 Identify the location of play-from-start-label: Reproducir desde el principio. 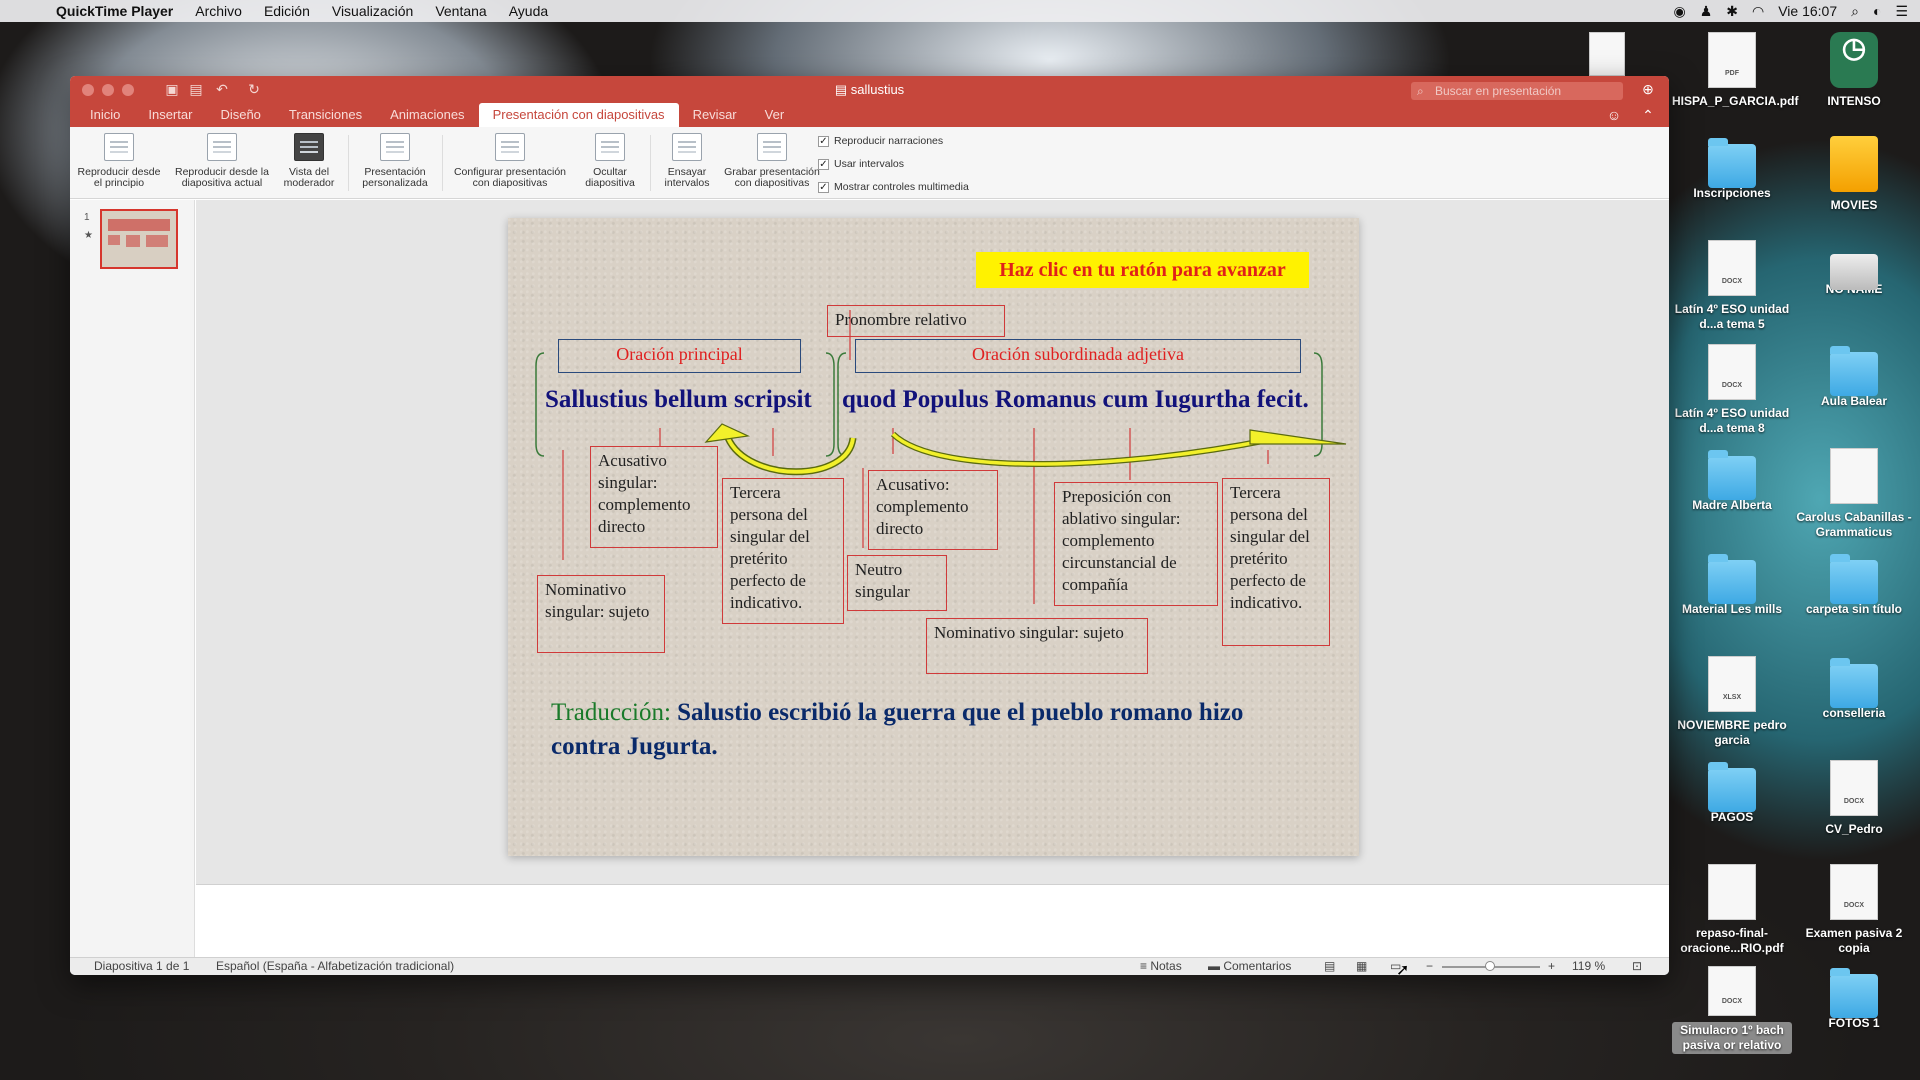
(119, 177).